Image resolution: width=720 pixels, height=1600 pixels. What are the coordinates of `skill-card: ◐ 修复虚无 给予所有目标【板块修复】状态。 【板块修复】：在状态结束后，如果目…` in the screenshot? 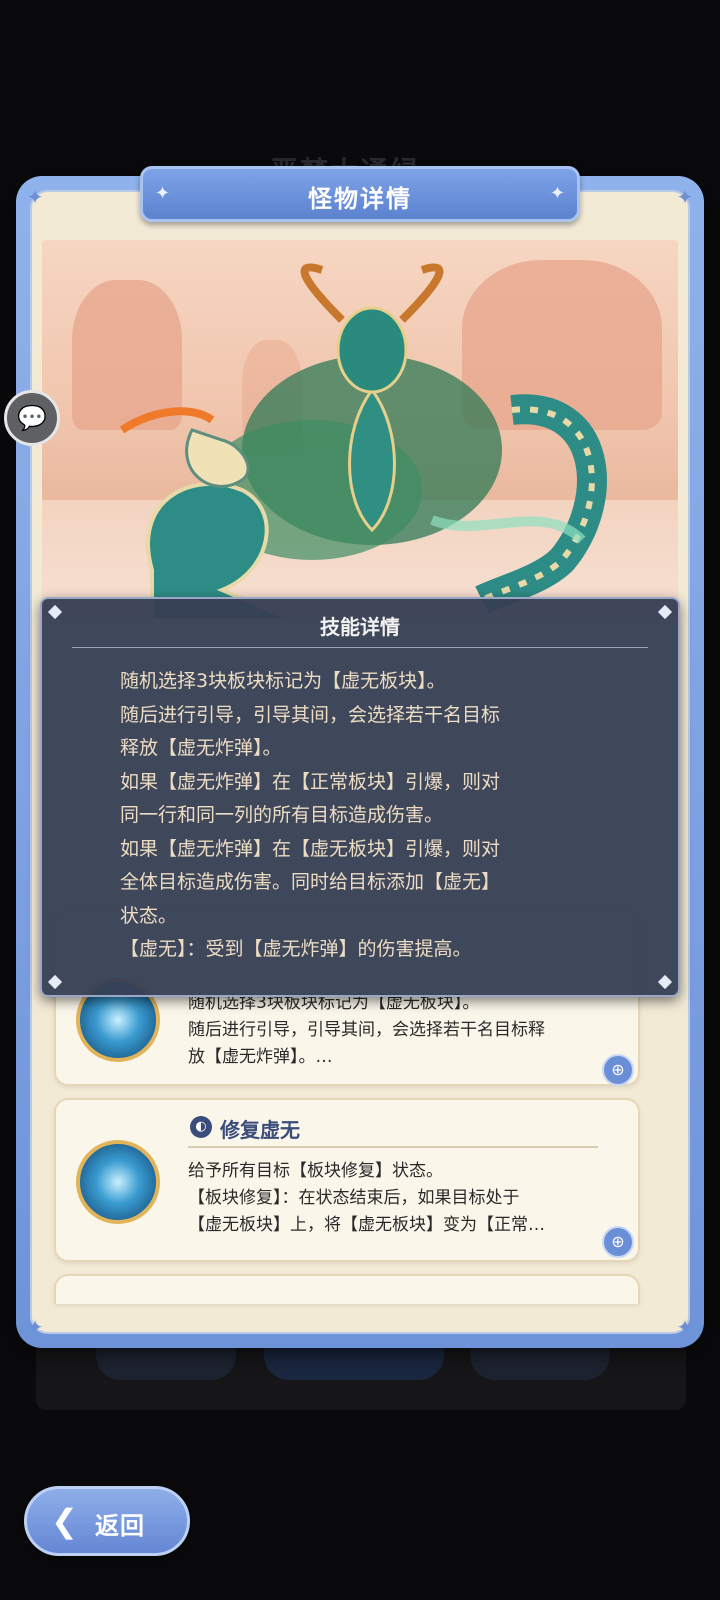 It's located at (347, 1180).